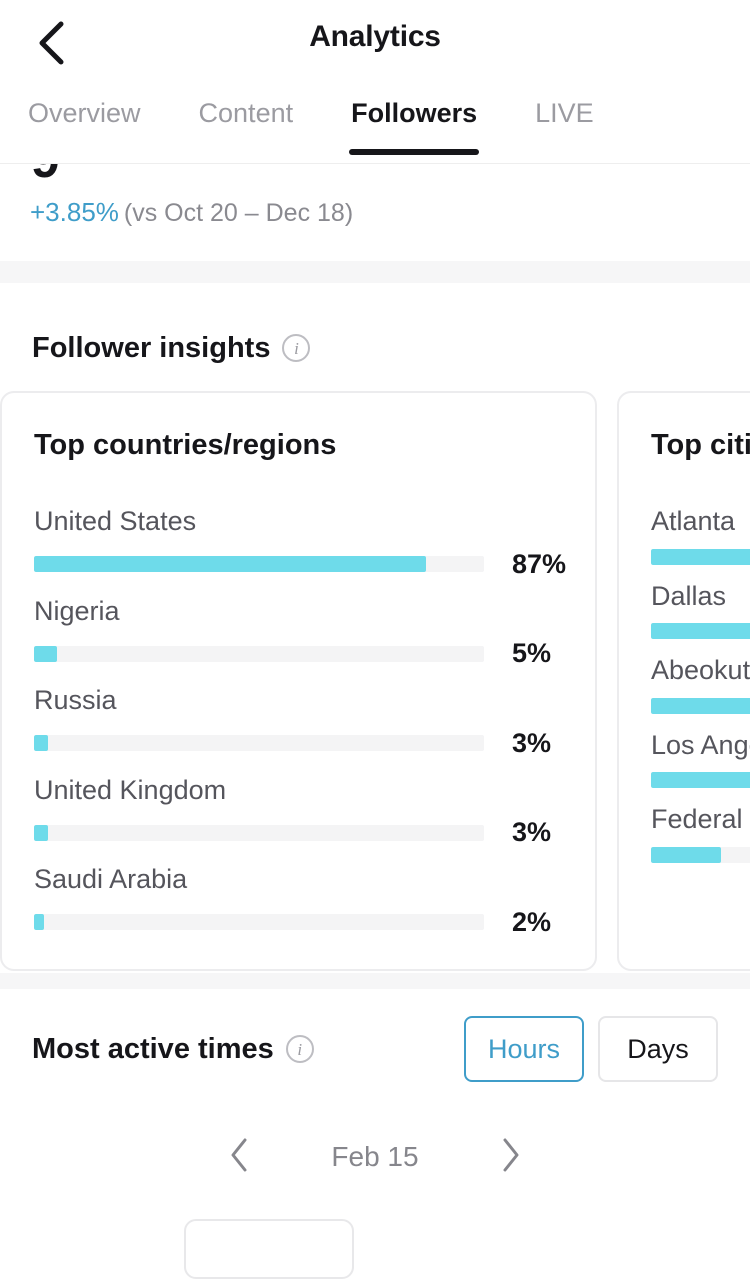 The width and height of the screenshot is (750, 1287). Describe the element at coordinates (77, 610) in the screenshot. I see `country-name: Nigeria` at that location.